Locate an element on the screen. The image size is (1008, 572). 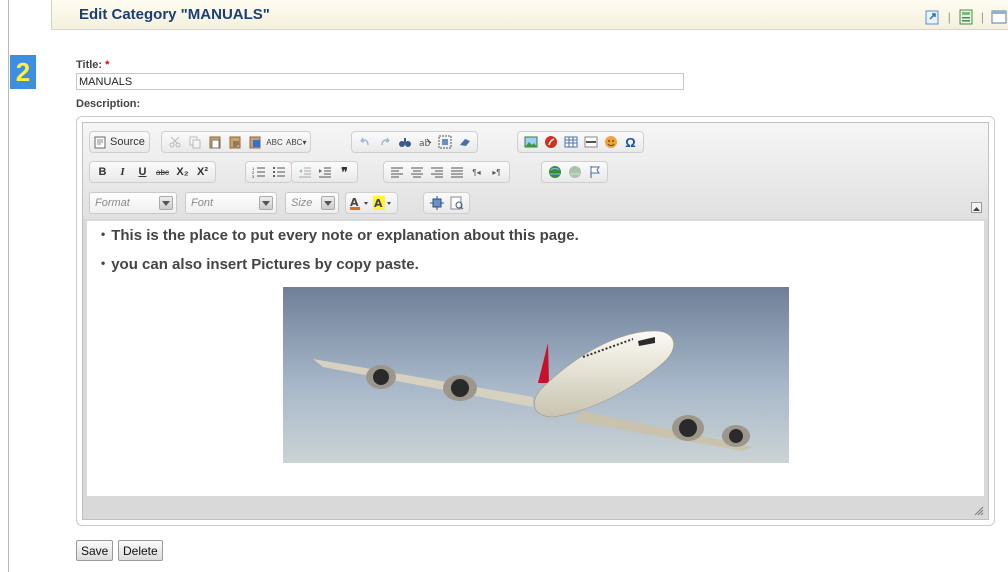
ltr-icon: ¶◂ is located at coordinates (476, 172).